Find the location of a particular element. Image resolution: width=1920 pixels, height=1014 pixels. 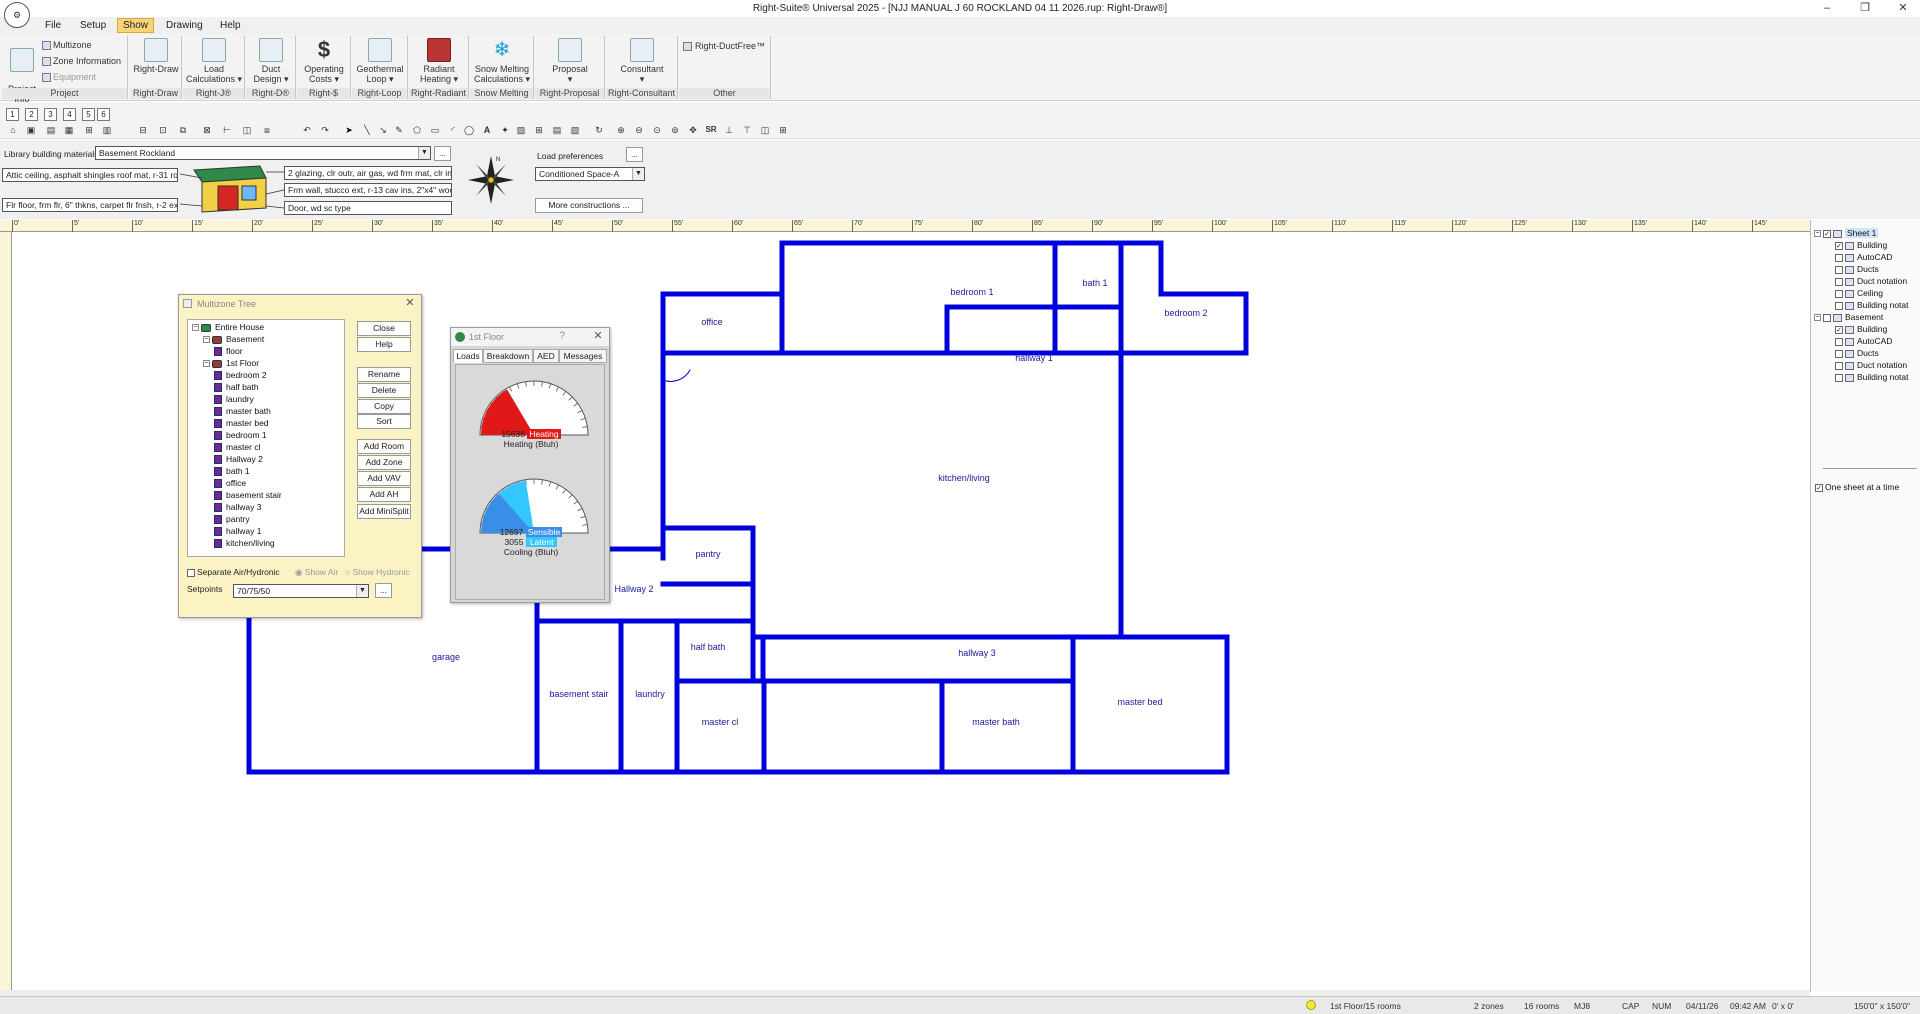

floor-close-icon: ✕ is located at coordinates (598, 337).